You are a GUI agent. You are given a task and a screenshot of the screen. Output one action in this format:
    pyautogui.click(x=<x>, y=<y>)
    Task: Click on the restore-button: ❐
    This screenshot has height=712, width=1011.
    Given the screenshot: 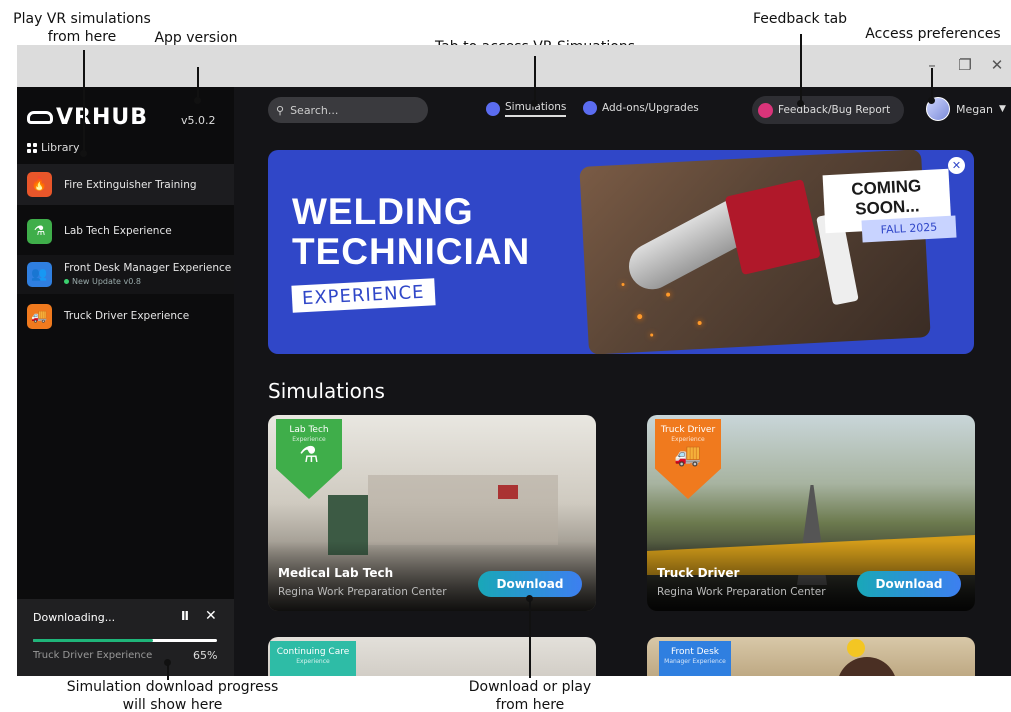 What is the action you would take?
    pyautogui.click(x=965, y=65)
    